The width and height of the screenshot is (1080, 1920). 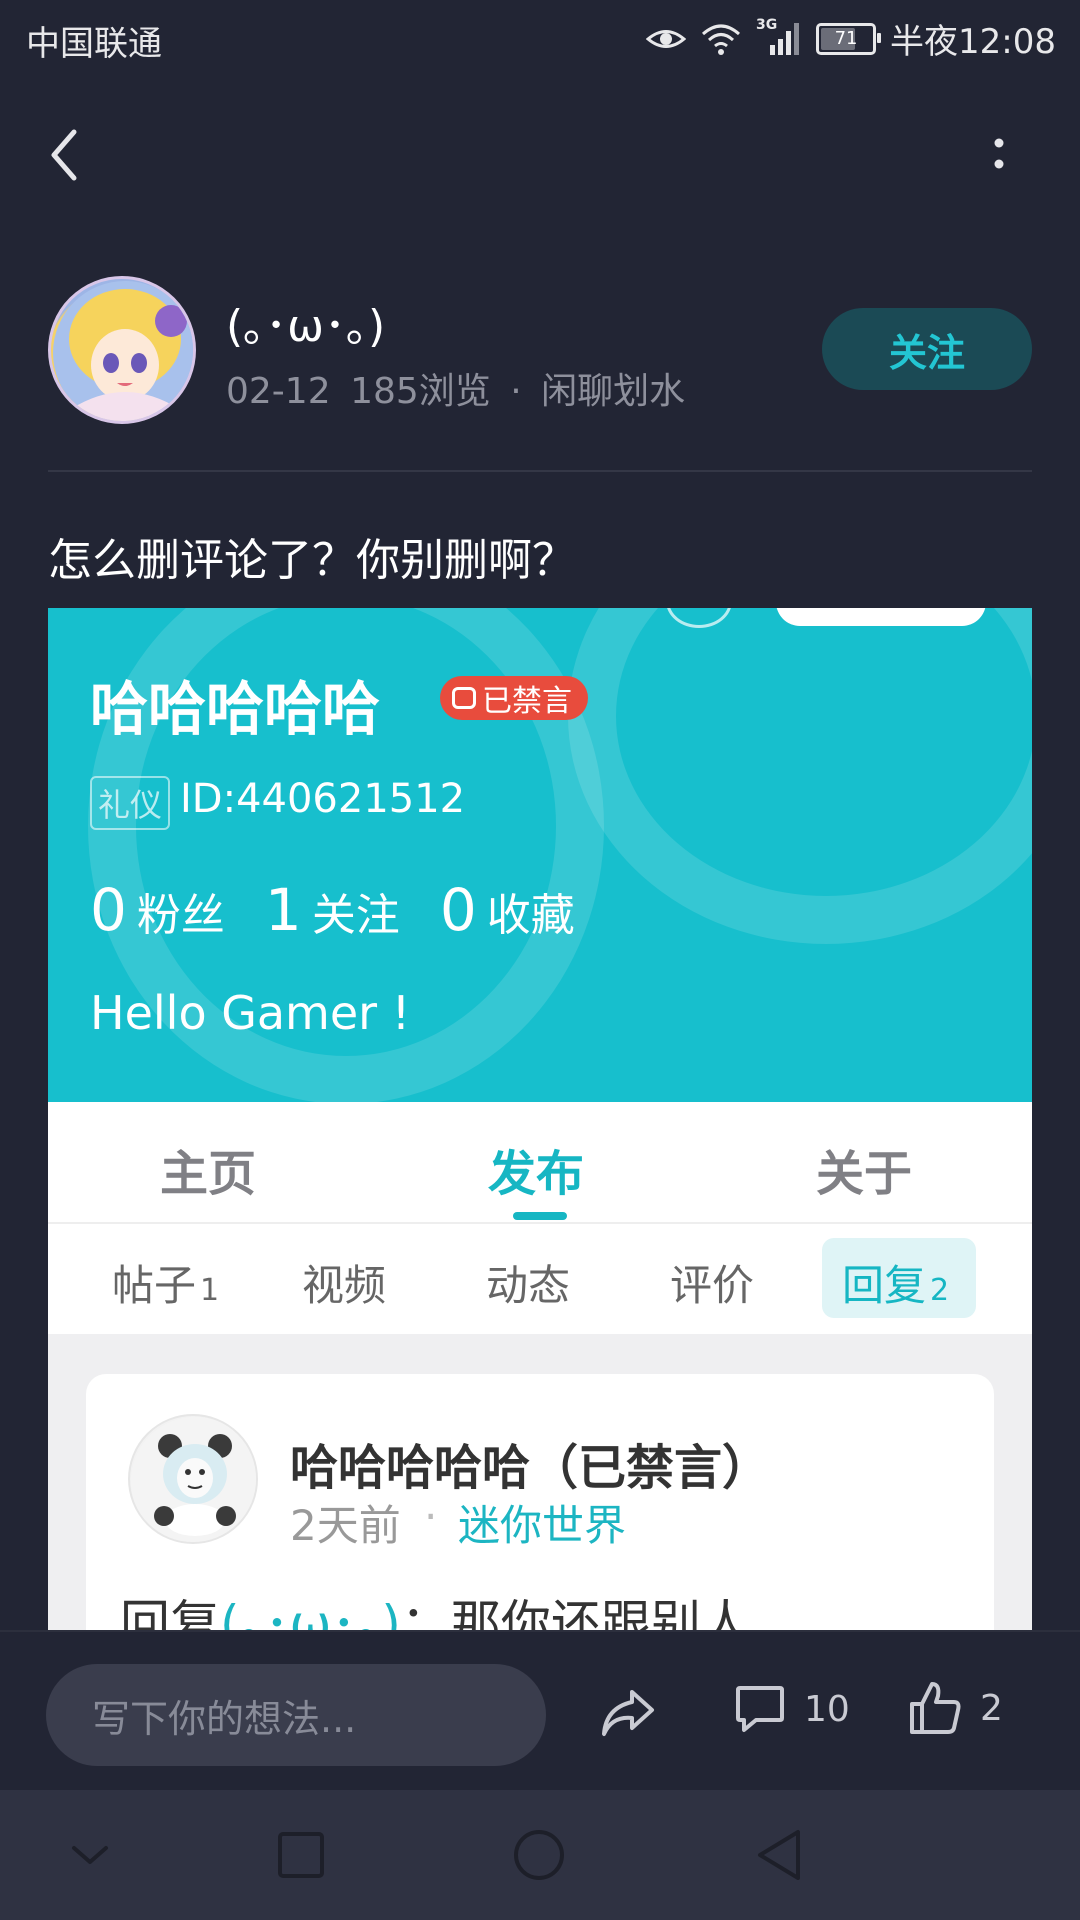 I want to click on home-button, so click(x=539, y=1857).